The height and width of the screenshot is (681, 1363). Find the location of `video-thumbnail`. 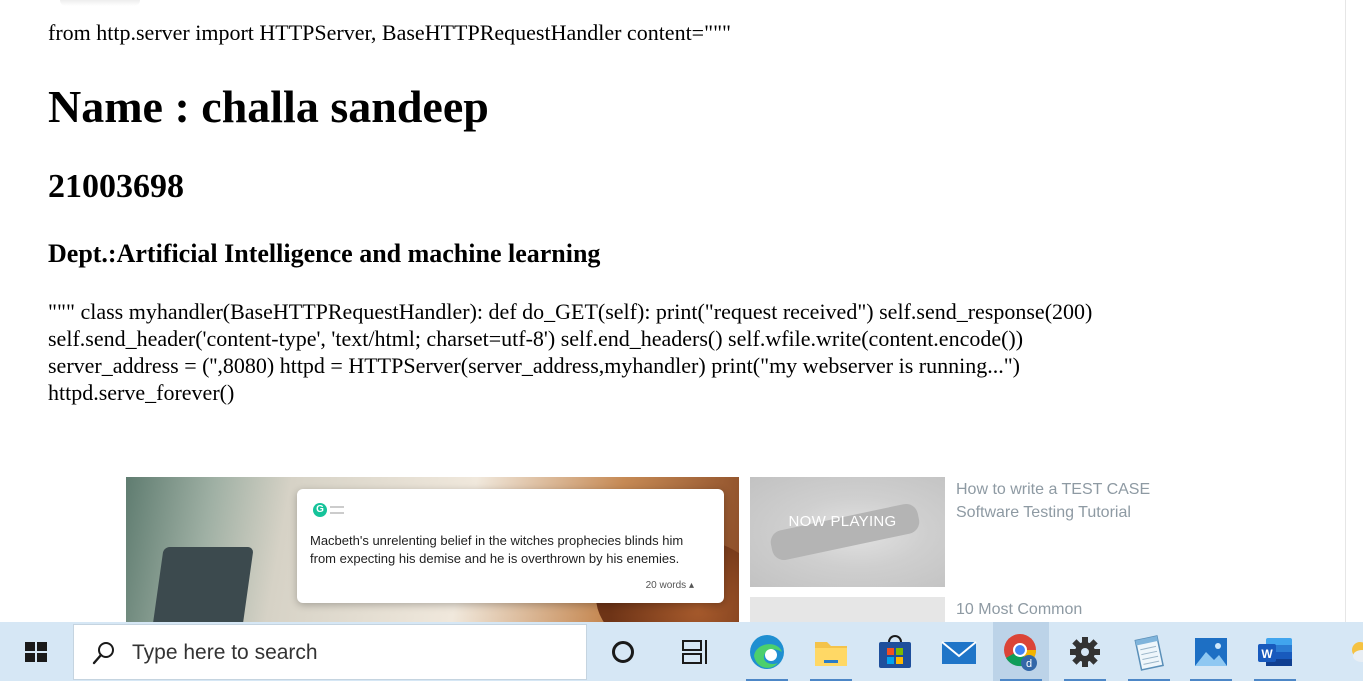

video-thumbnail is located at coordinates (847, 609).